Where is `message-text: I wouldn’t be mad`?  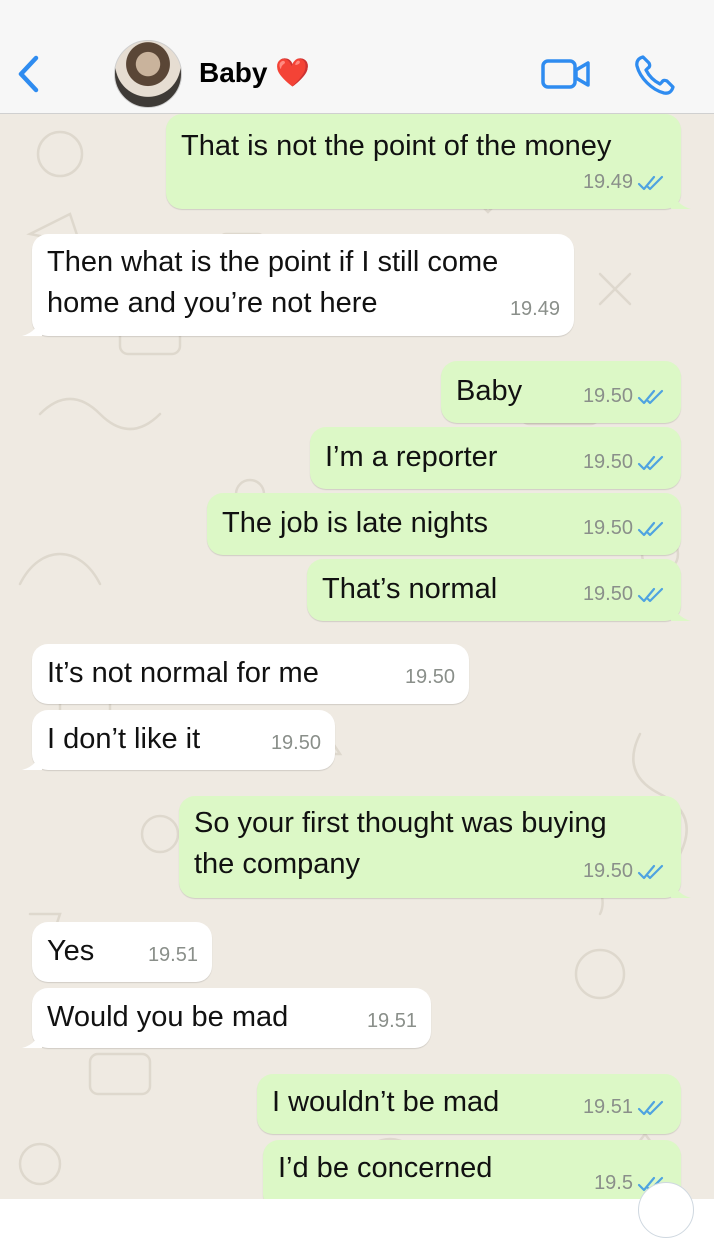 message-text: I wouldn’t be mad is located at coordinates (386, 1102).